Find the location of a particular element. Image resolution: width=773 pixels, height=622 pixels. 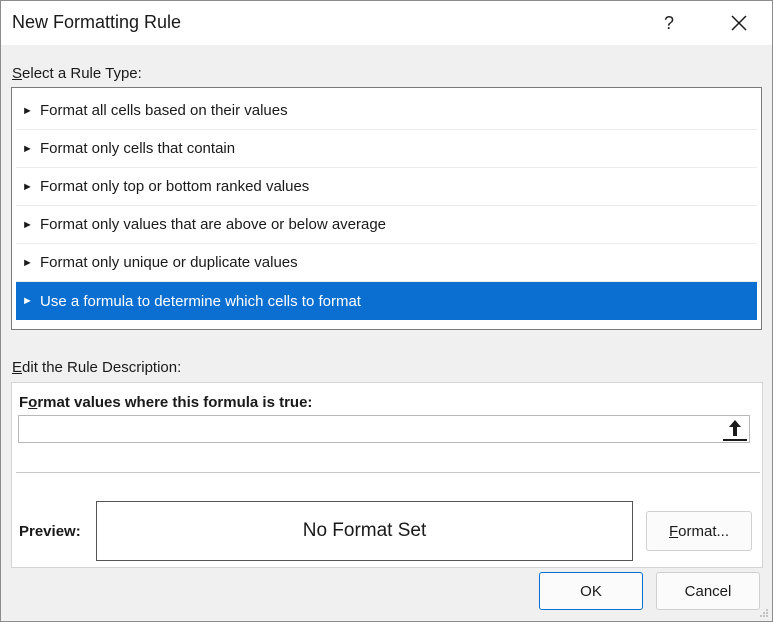

up-arrow-icon is located at coordinates (735, 428).